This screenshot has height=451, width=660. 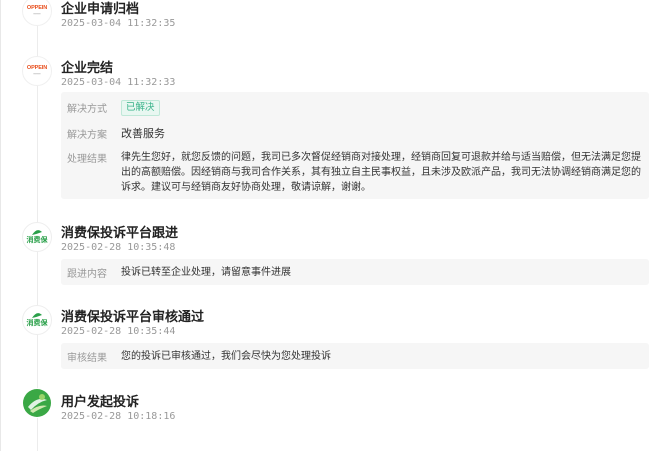 I want to click on detail-label: 解决方案, so click(x=87, y=135).